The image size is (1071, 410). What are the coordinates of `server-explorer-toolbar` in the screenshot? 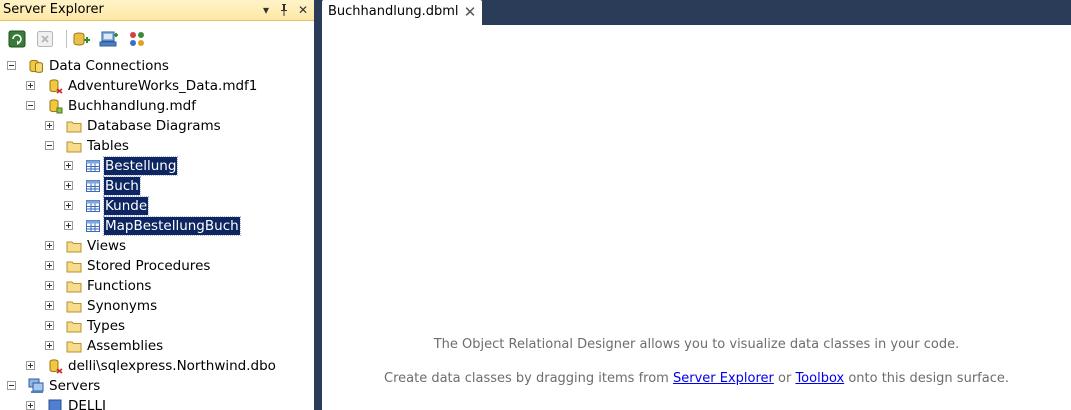 It's located at (157, 38).